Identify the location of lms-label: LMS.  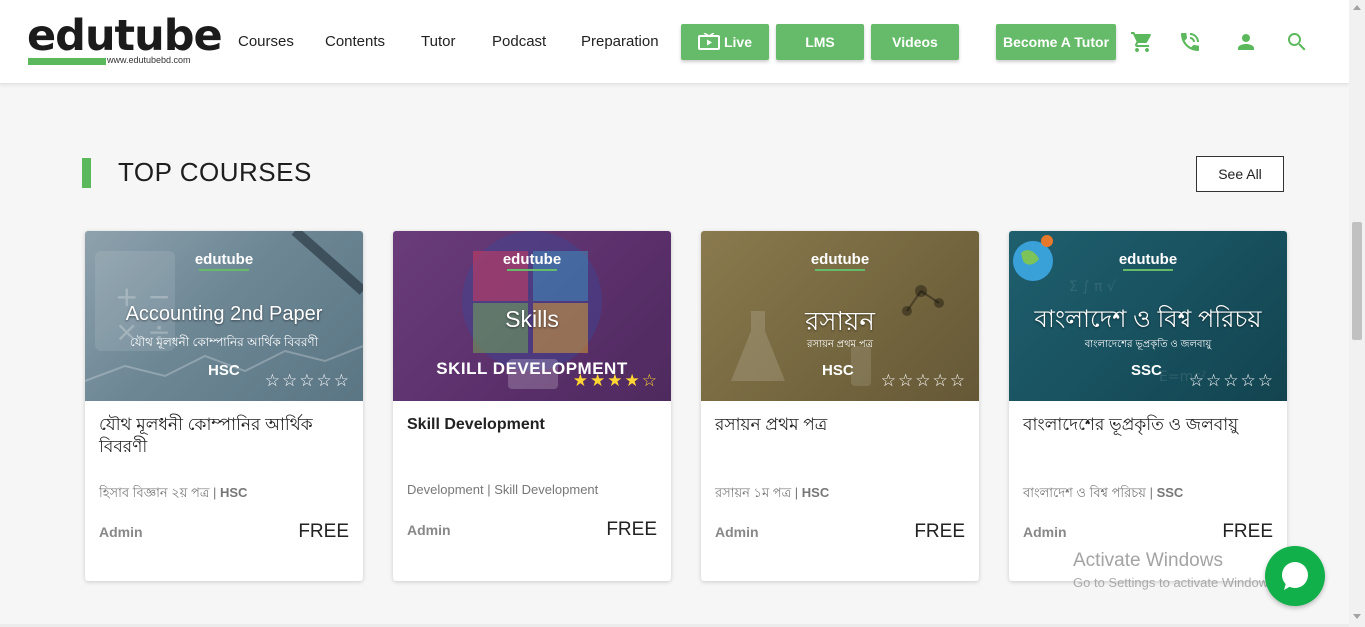
(820, 42).